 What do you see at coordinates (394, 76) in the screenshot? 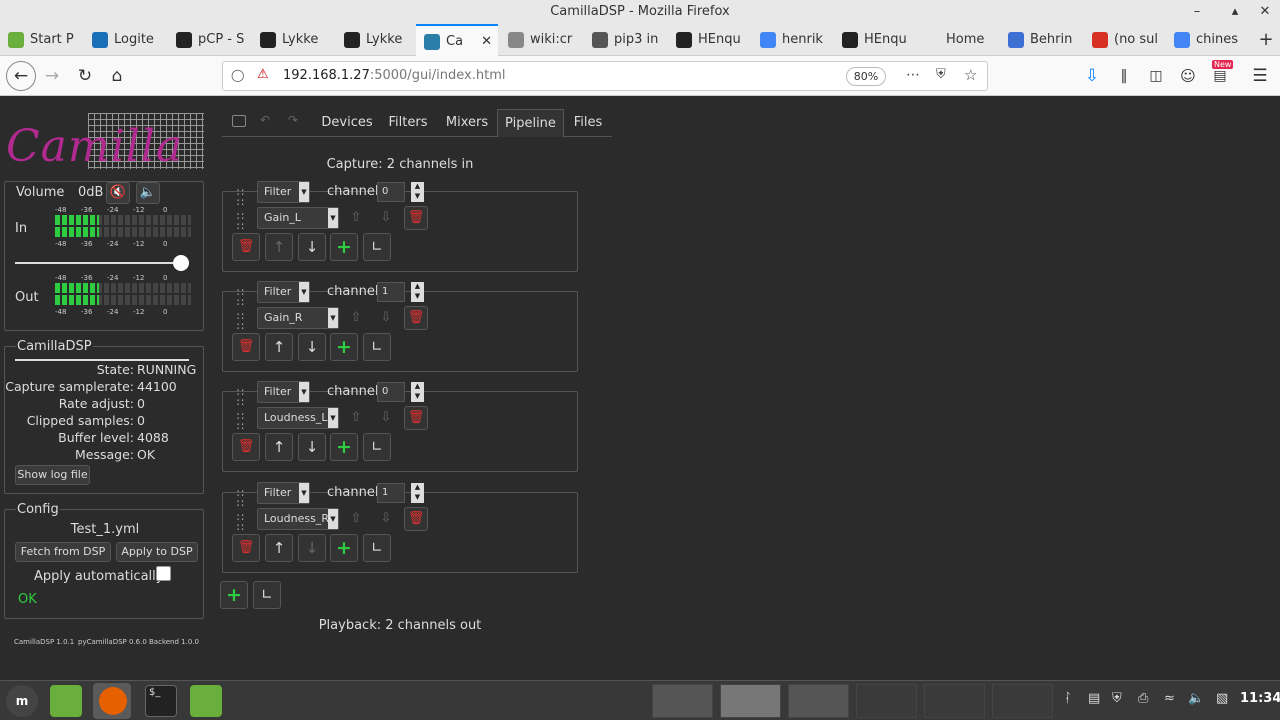
I see `url-text: 192.168.1.27:5000/gui/index.html` at bounding box center [394, 76].